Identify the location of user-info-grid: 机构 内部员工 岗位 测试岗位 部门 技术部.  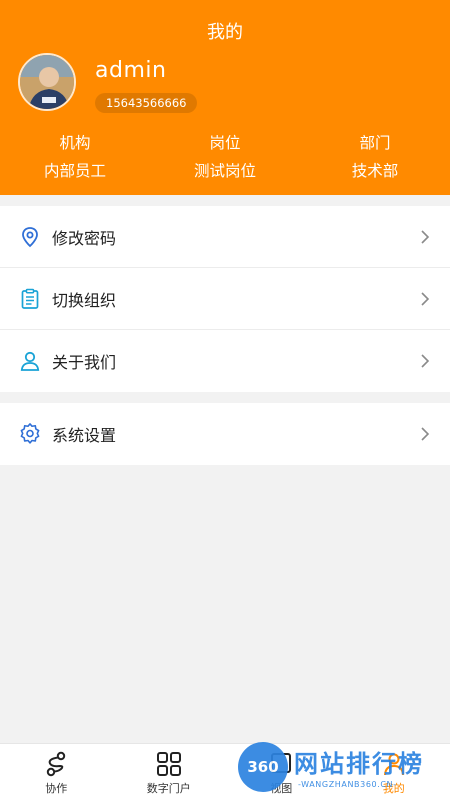
(225, 157).